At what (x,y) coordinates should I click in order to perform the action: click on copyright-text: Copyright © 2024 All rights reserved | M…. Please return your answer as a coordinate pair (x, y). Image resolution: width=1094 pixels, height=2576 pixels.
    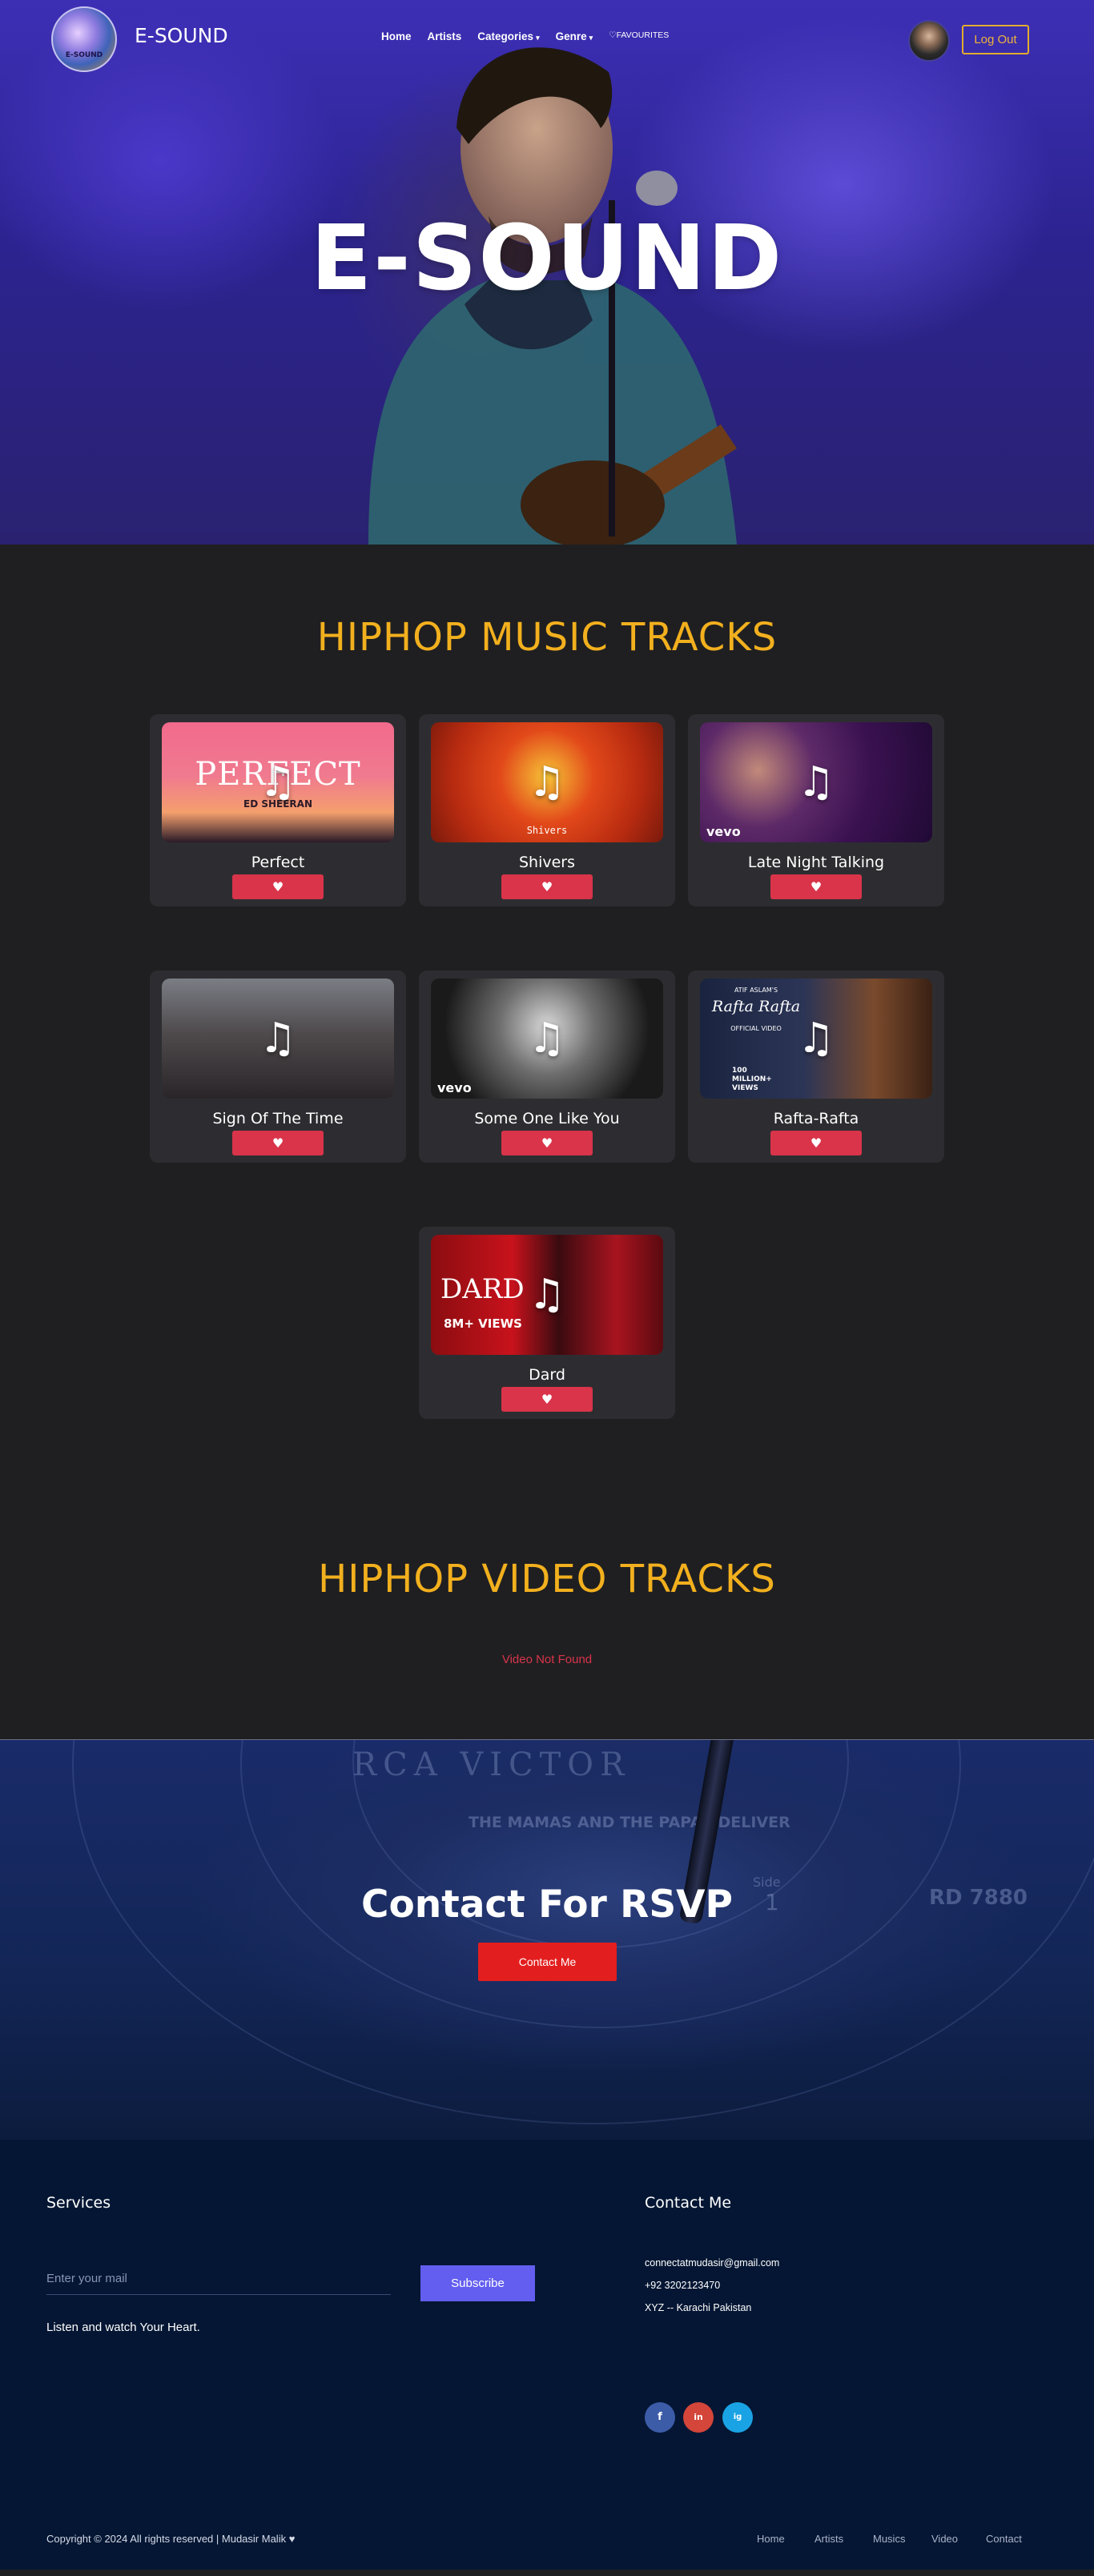
    Looking at the image, I should click on (166, 2539).